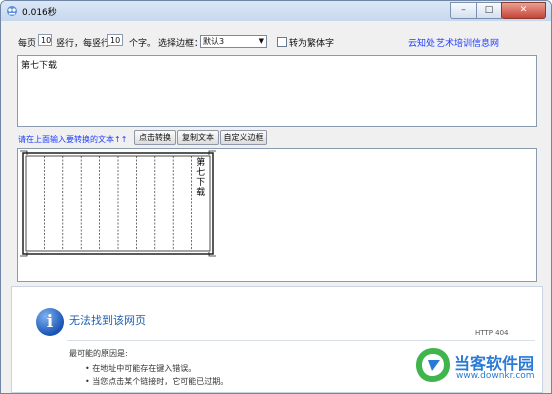  Describe the element at coordinates (243, 137) in the screenshot. I see `custom-border-button: 自定义边框` at that location.